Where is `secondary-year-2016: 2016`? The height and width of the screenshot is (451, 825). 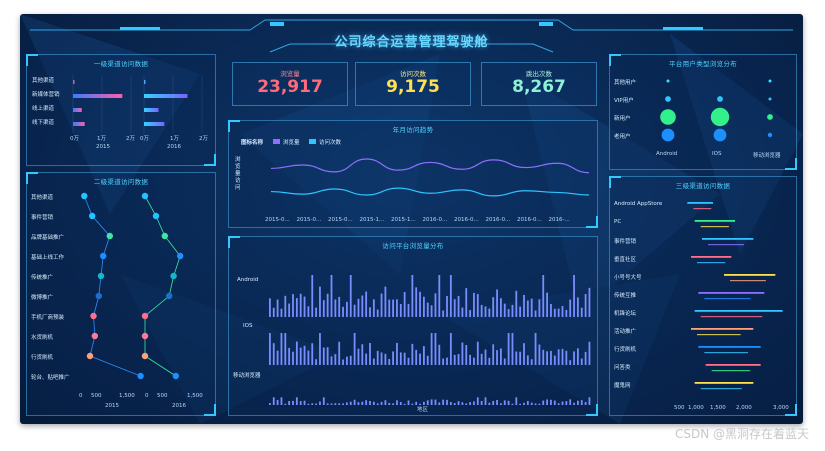 secondary-year-2016: 2016 is located at coordinates (179, 406).